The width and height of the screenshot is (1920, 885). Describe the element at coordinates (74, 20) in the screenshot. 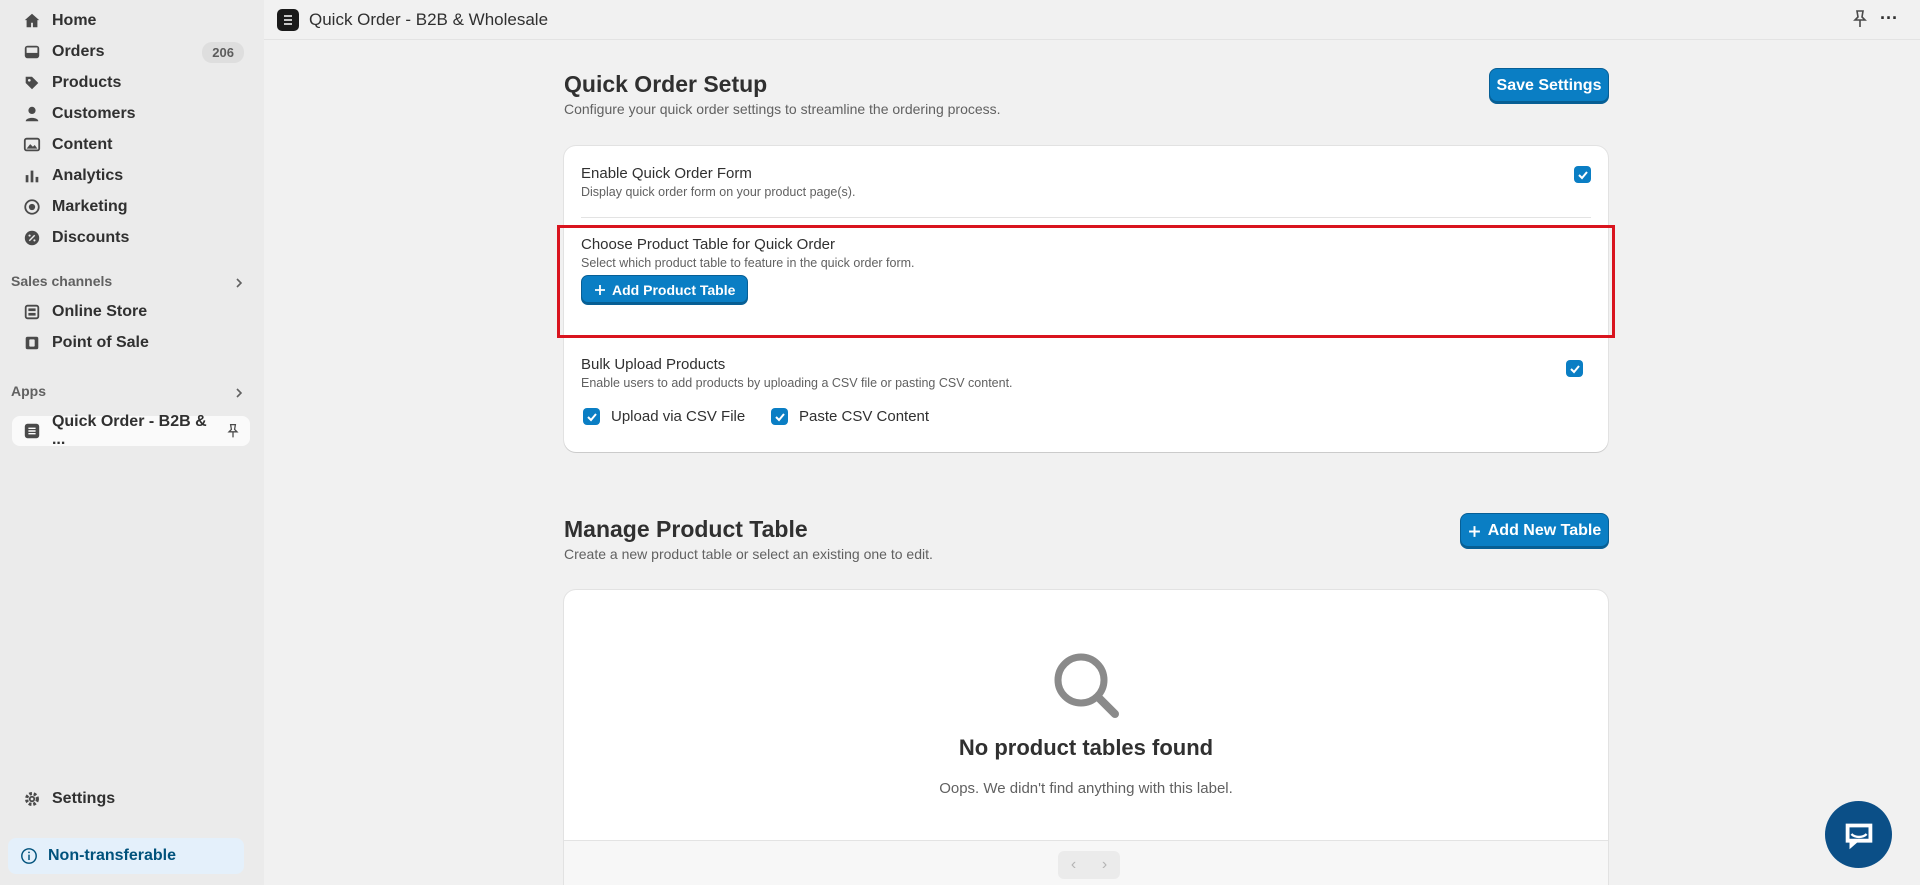

I see `sidebar-item-label: Home` at that location.